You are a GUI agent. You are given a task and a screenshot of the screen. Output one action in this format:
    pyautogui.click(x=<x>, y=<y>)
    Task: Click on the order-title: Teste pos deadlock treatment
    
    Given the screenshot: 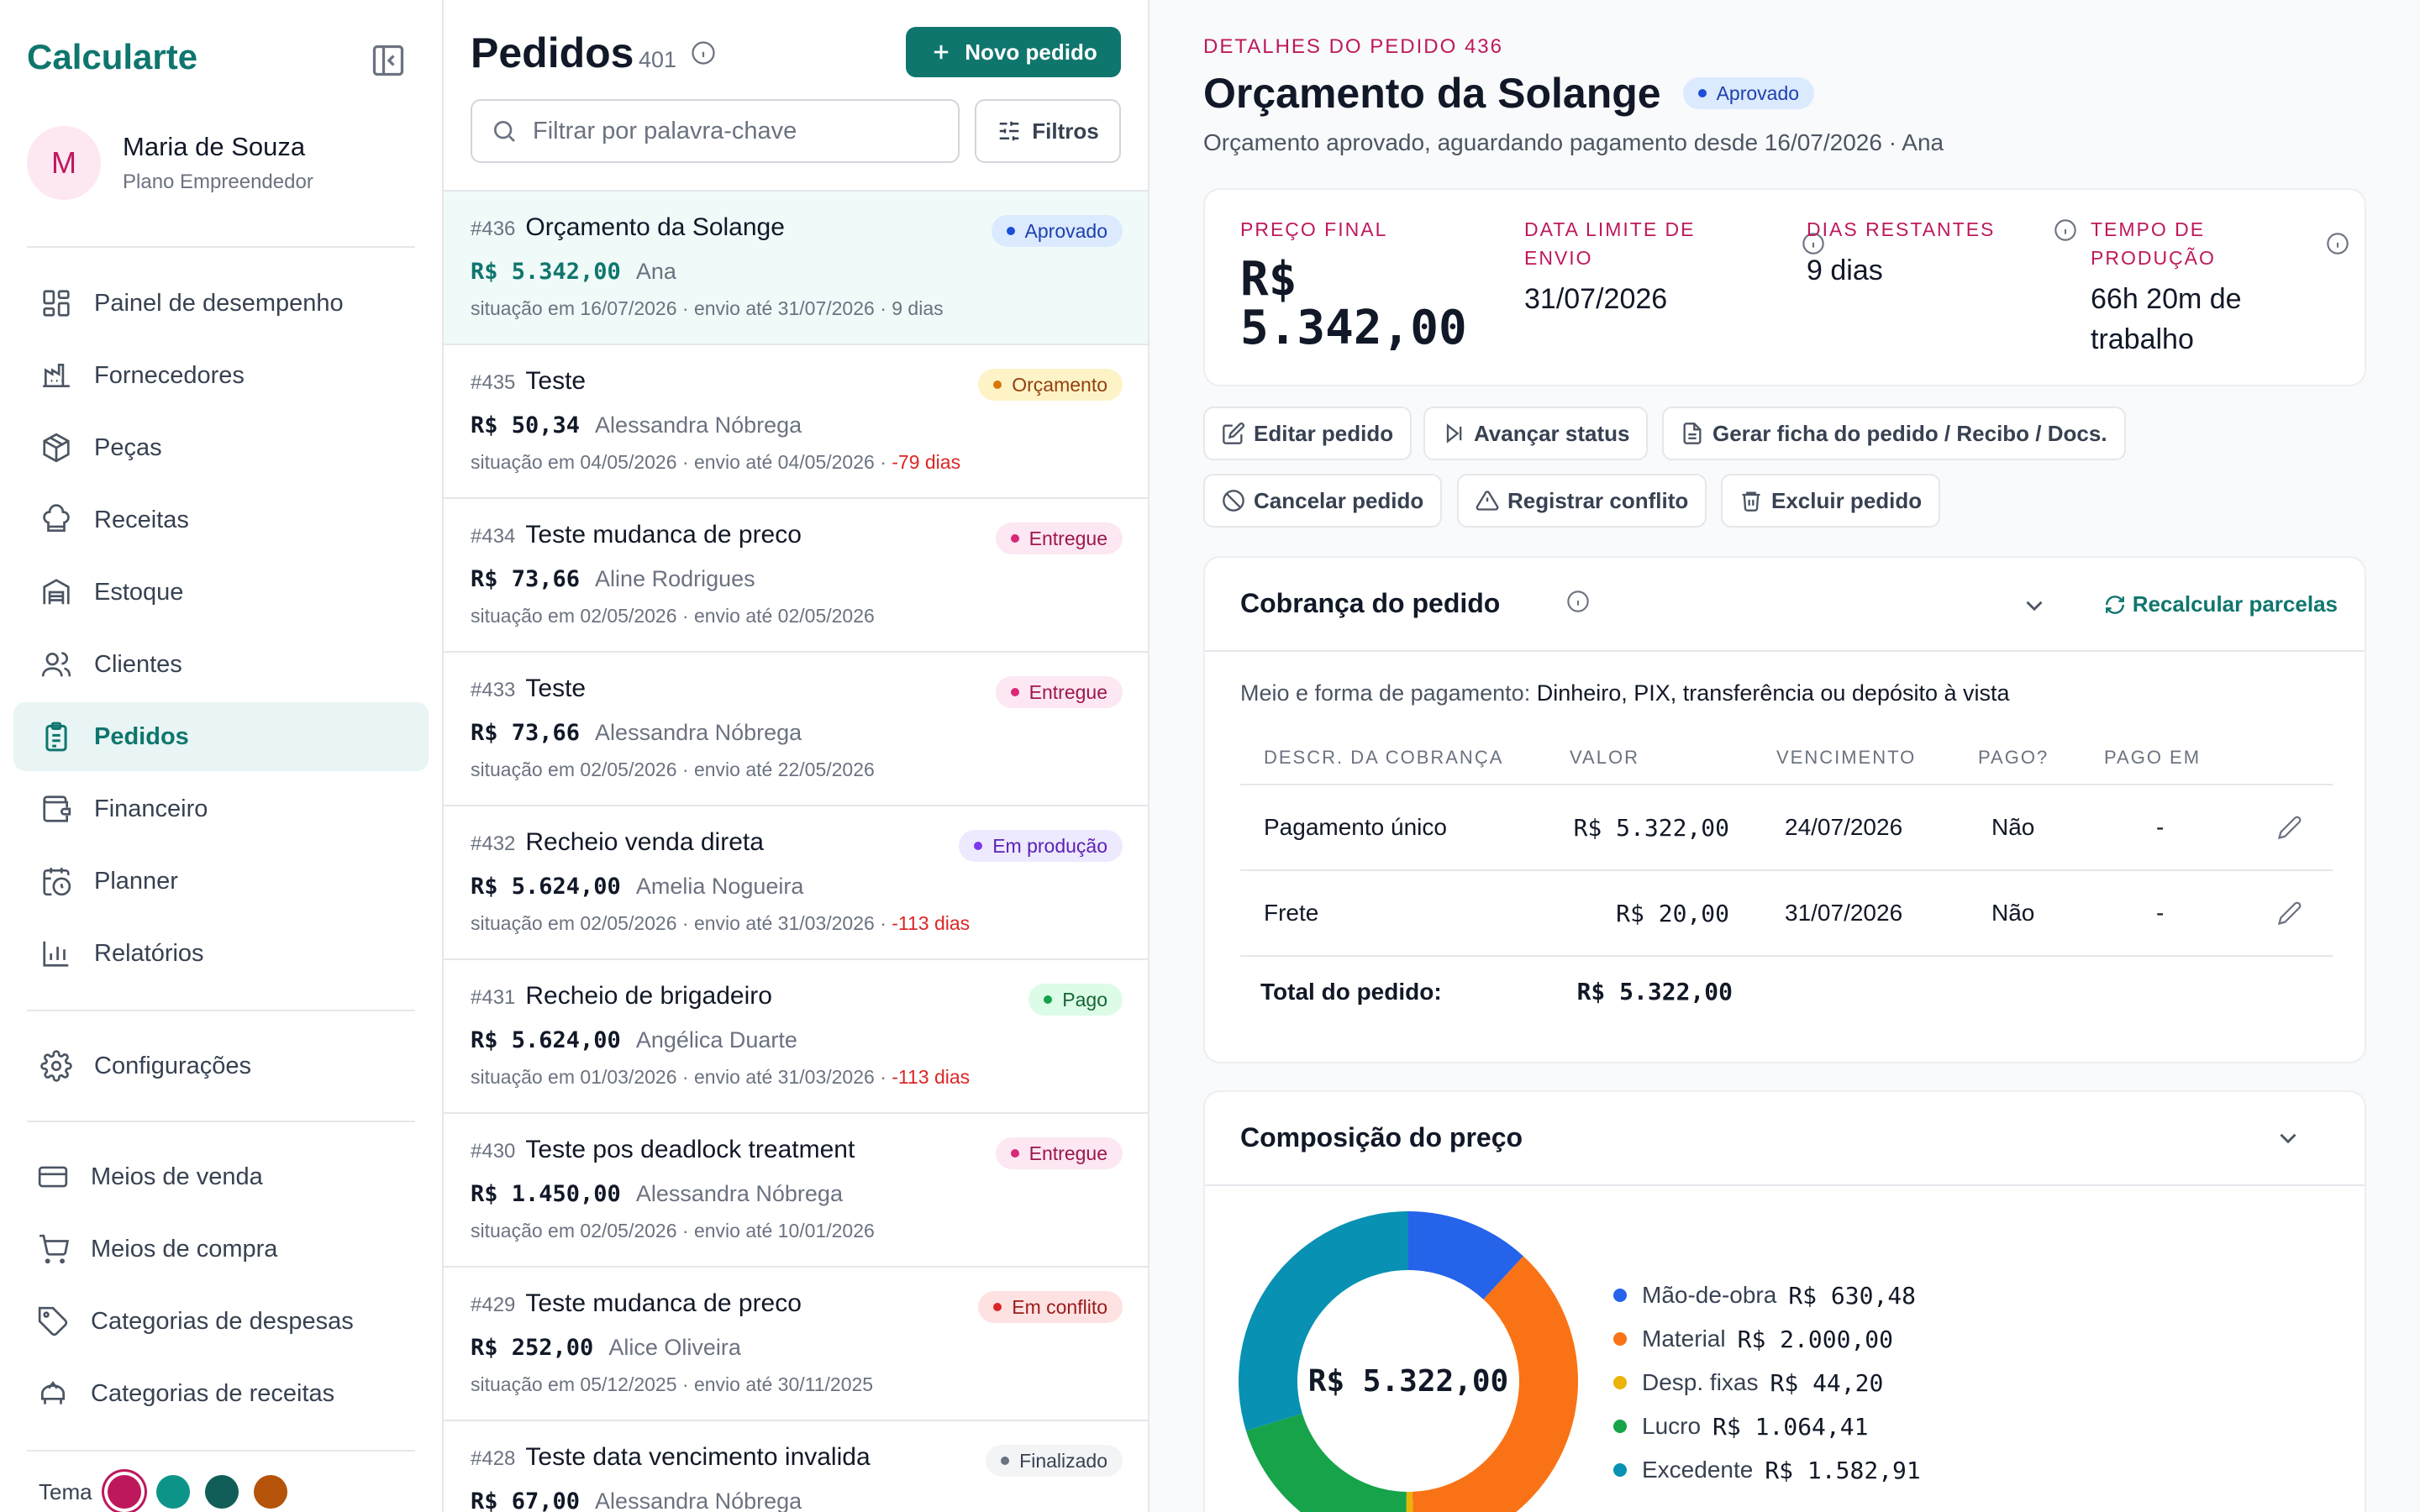 What is the action you would take?
    pyautogui.click(x=690, y=1149)
    